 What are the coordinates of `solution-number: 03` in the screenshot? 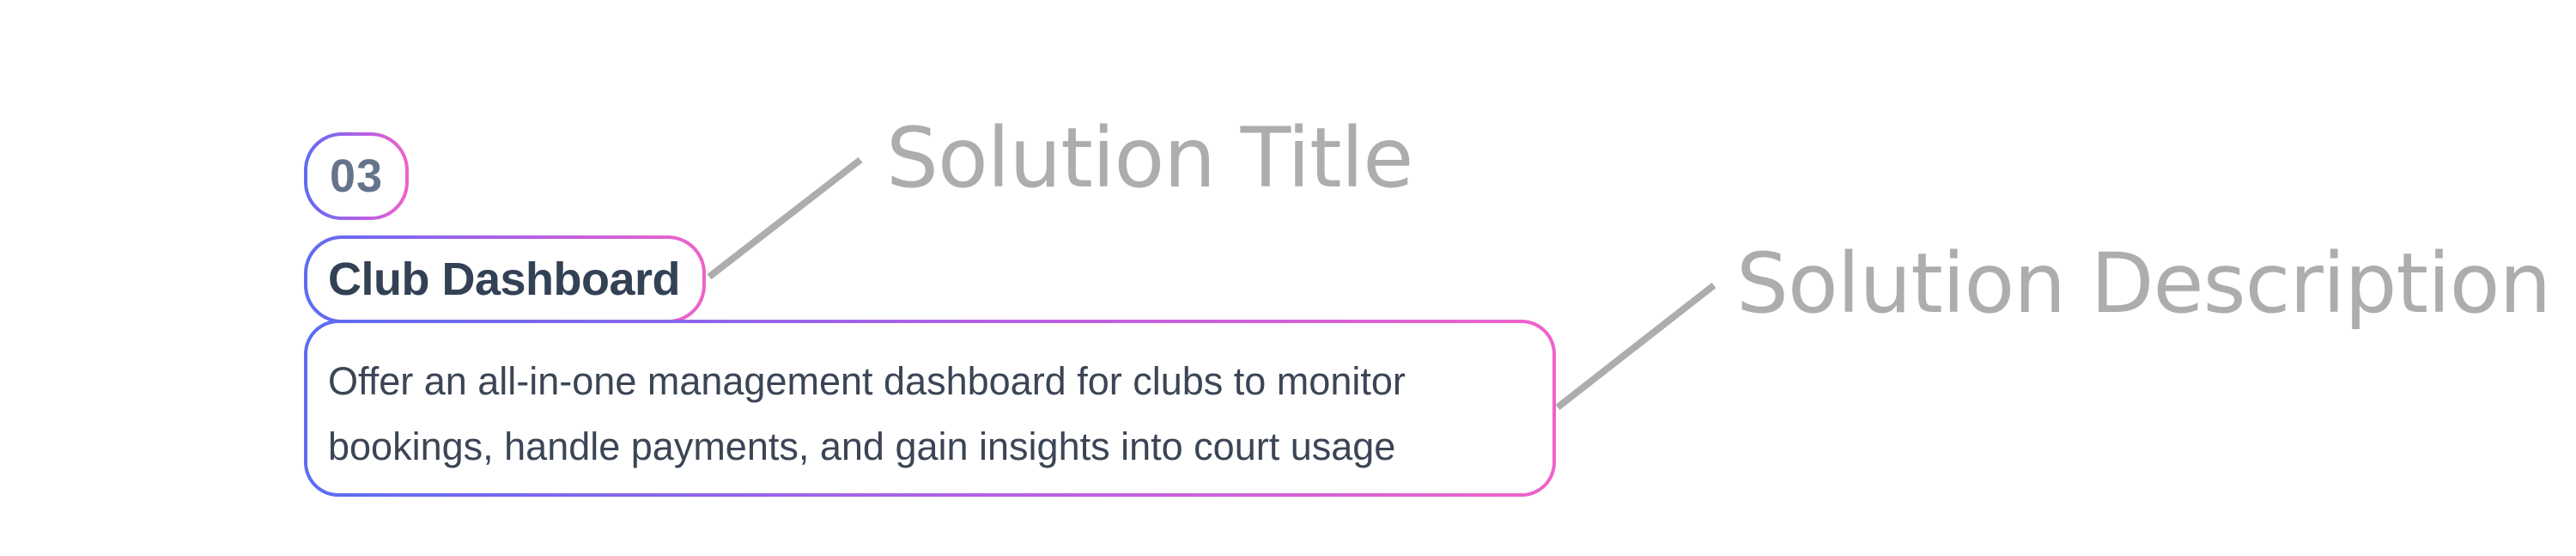 It's located at (356, 176).